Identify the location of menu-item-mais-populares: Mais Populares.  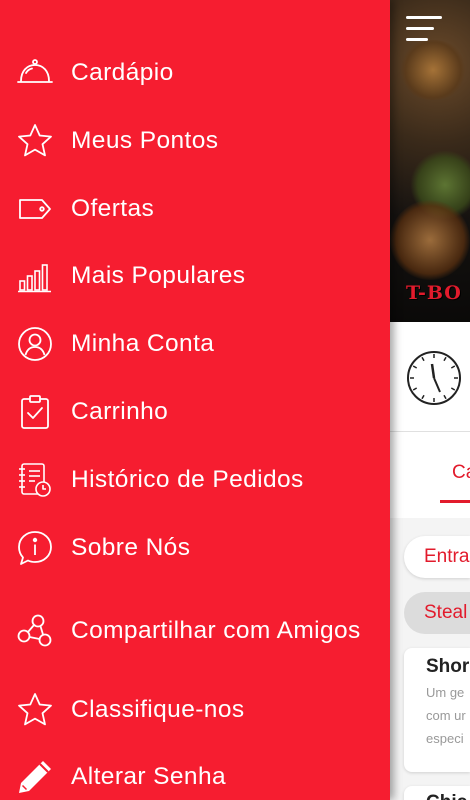
(195, 276).